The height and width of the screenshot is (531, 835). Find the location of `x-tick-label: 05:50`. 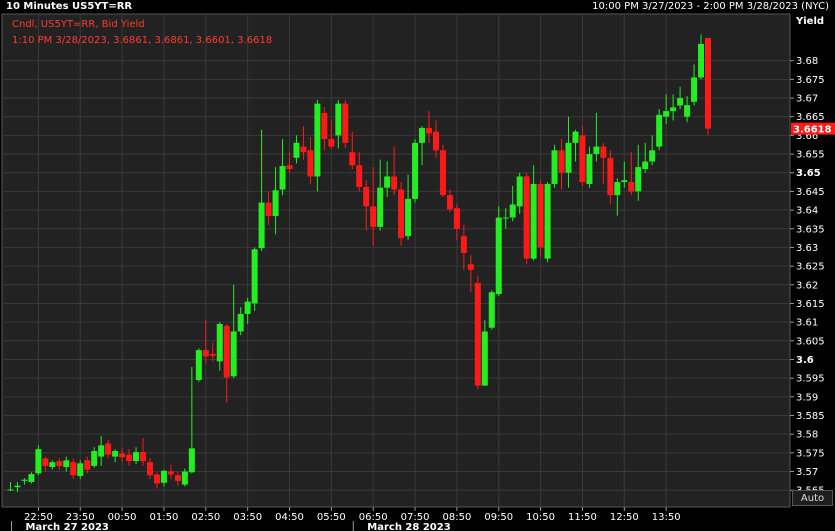

x-tick-label: 05:50 is located at coordinates (331, 517).